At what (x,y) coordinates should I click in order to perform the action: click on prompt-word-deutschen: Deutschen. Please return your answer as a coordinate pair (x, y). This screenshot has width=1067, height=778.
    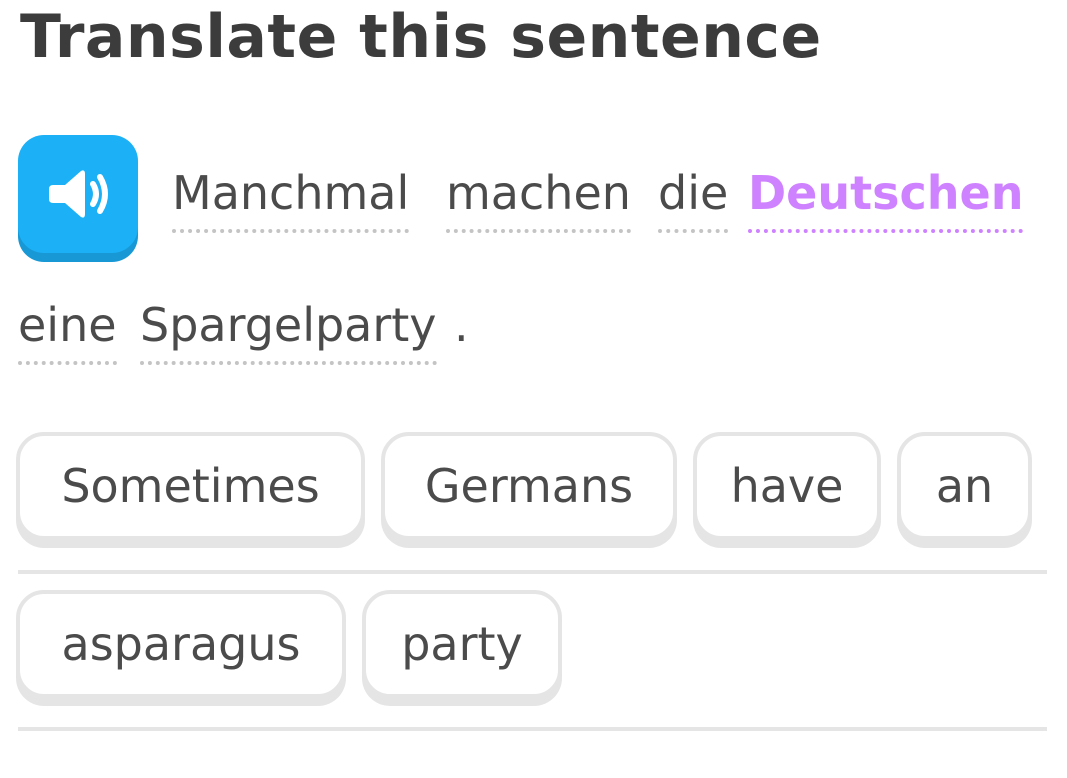
    Looking at the image, I should click on (886, 198).